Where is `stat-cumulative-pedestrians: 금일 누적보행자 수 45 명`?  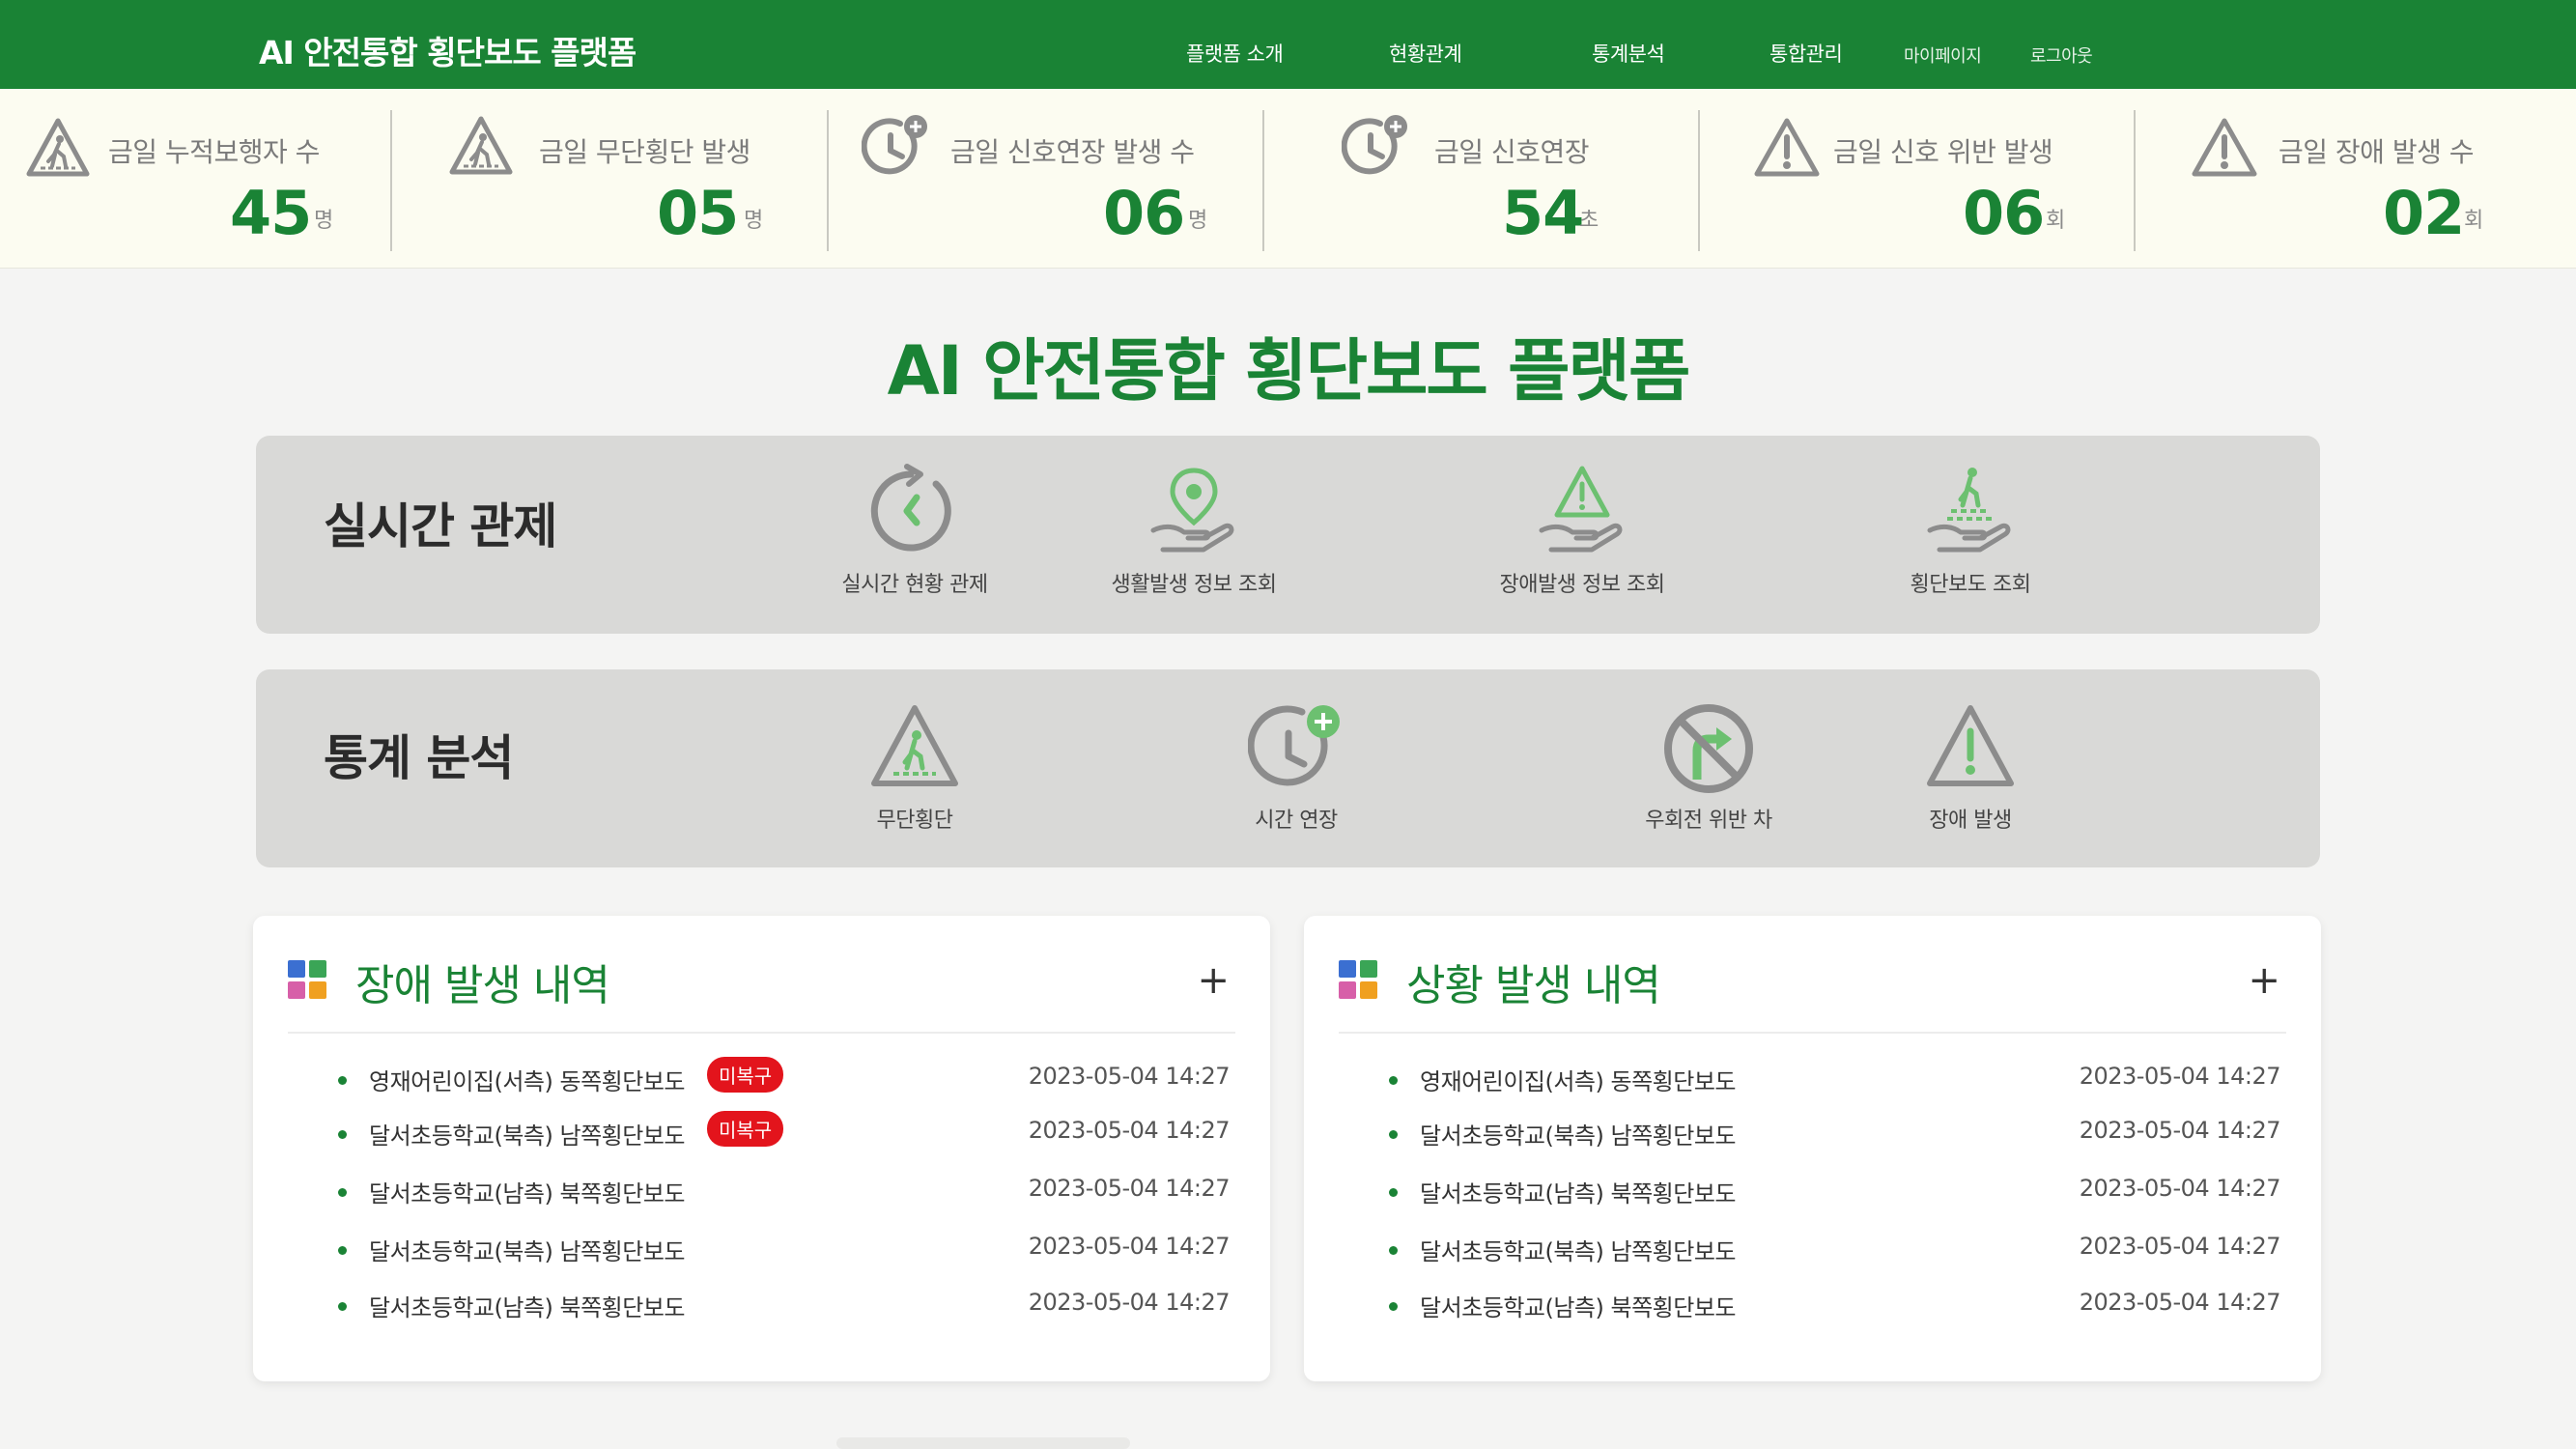
stat-cumulative-pedestrians: 금일 누적보행자 수 45 명 is located at coordinates (195, 179).